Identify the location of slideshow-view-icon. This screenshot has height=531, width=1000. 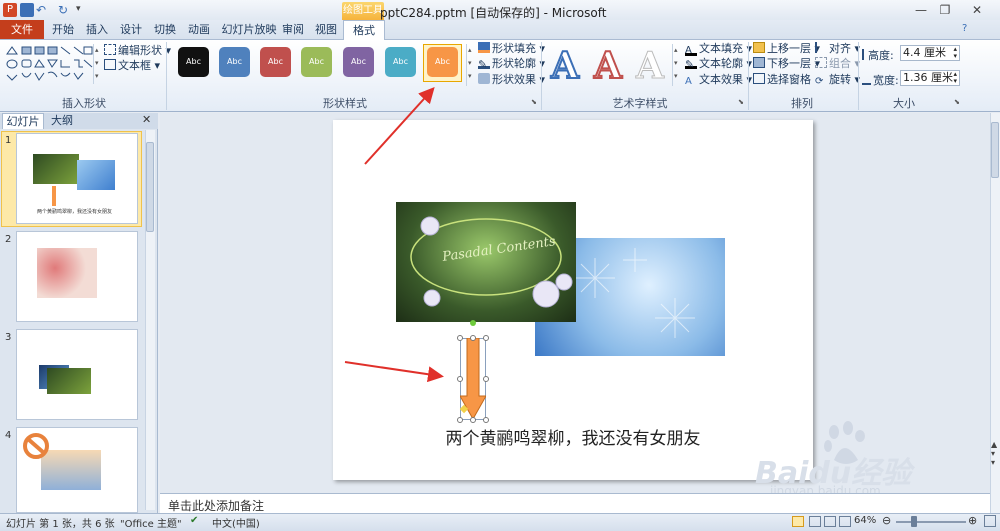
(845, 521).